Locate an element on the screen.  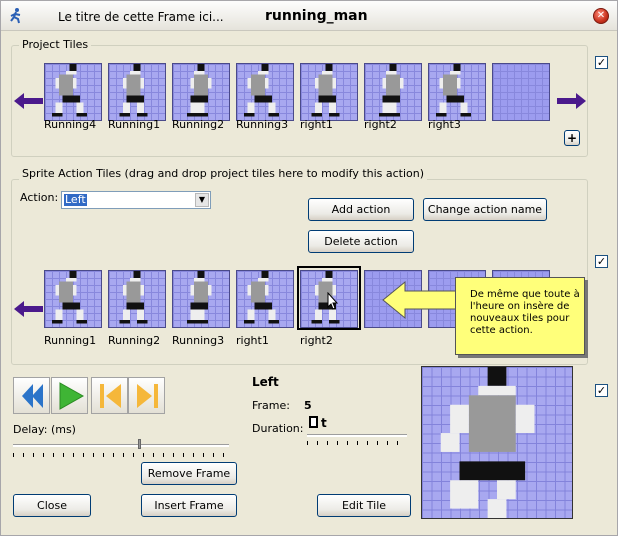
project-tile-label: right2 is located at coordinates (380, 124).